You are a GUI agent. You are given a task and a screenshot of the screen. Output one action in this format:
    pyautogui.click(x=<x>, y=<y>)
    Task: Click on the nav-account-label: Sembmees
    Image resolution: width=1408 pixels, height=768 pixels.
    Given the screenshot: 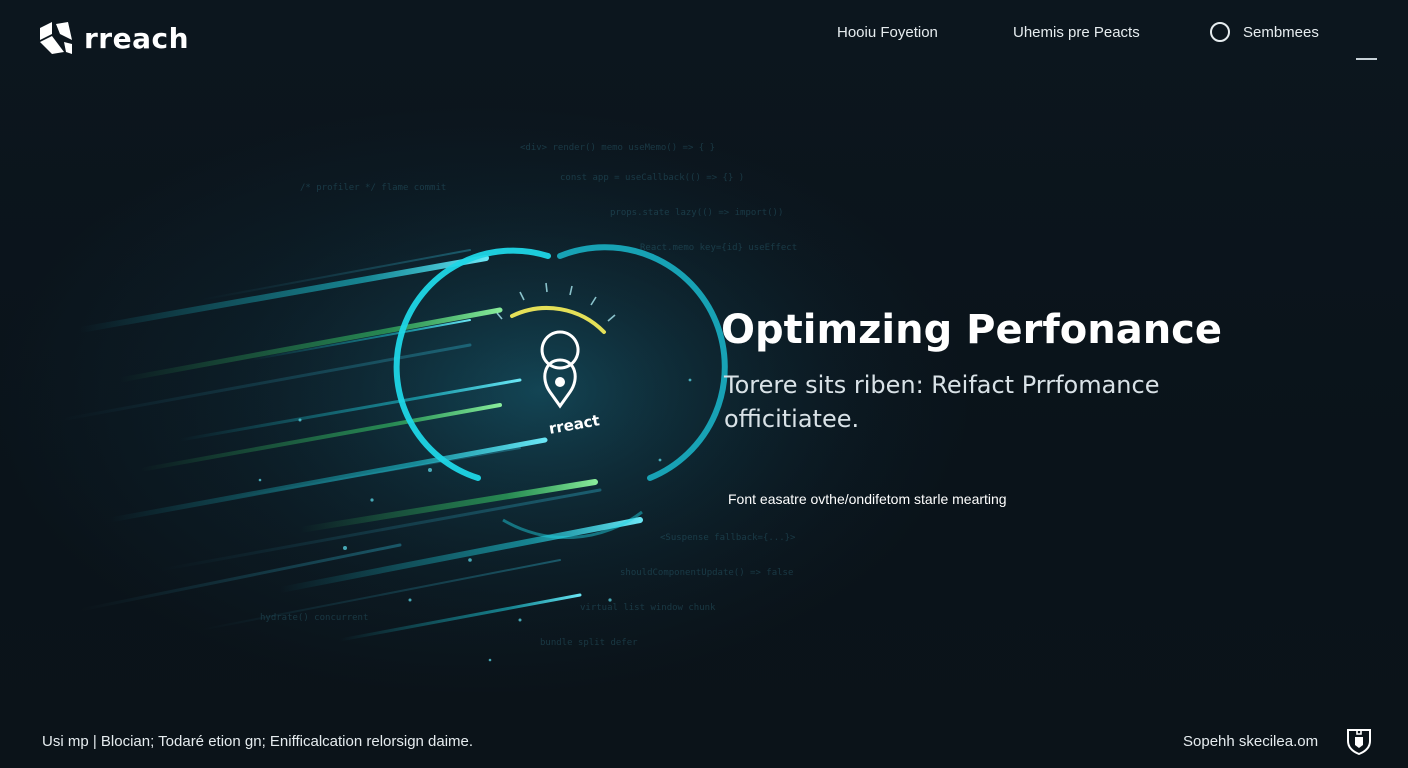 What is the action you would take?
    pyautogui.click(x=1281, y=32)
    